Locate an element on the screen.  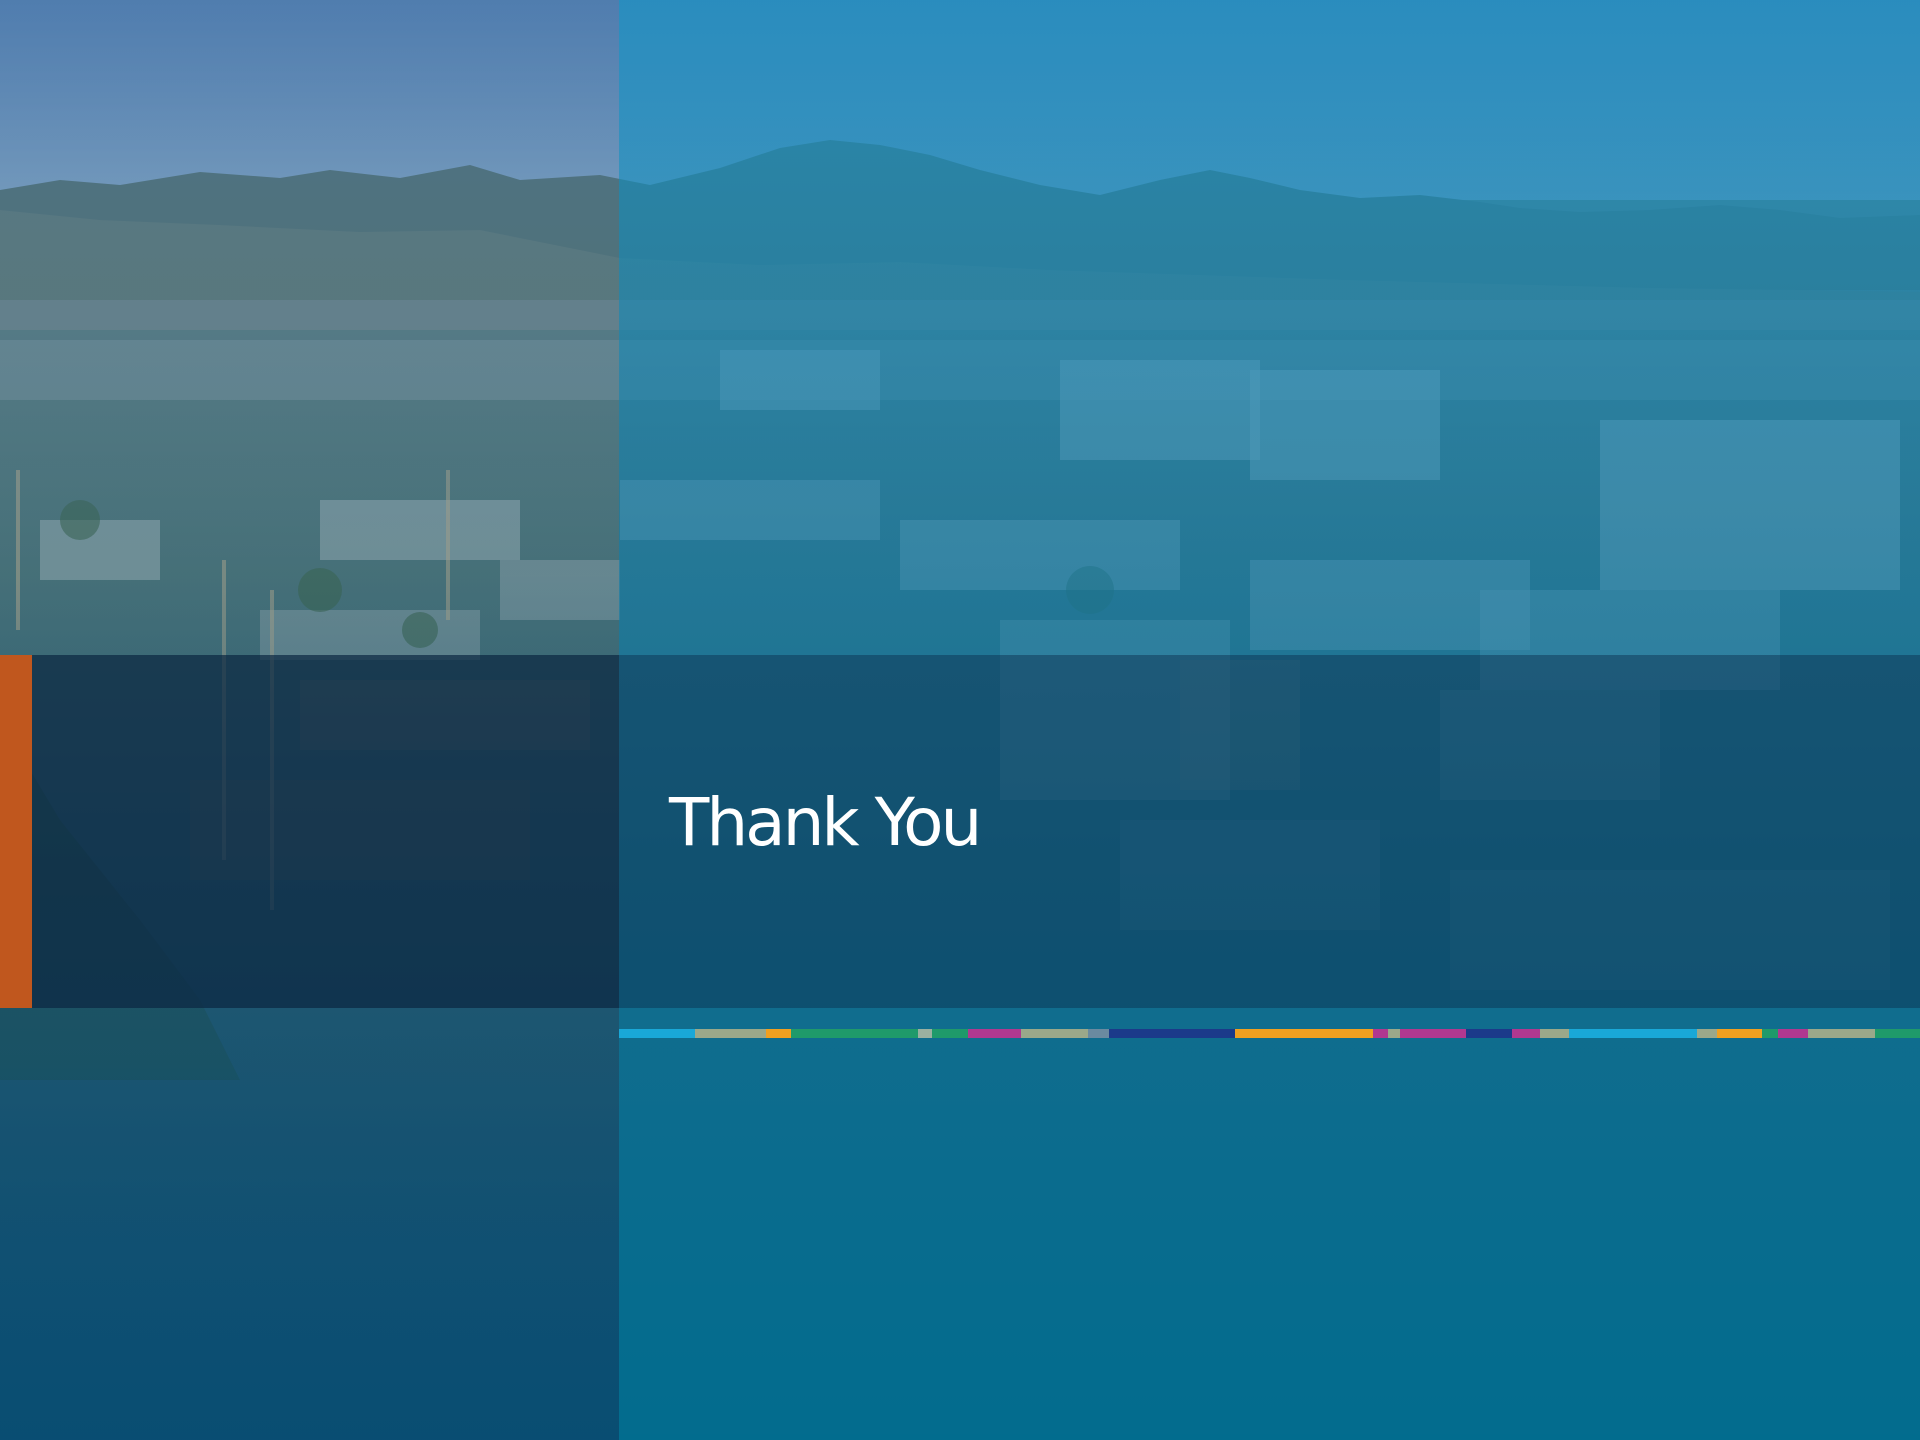
multicolor-strip is located at coordinates (1269, 1033).